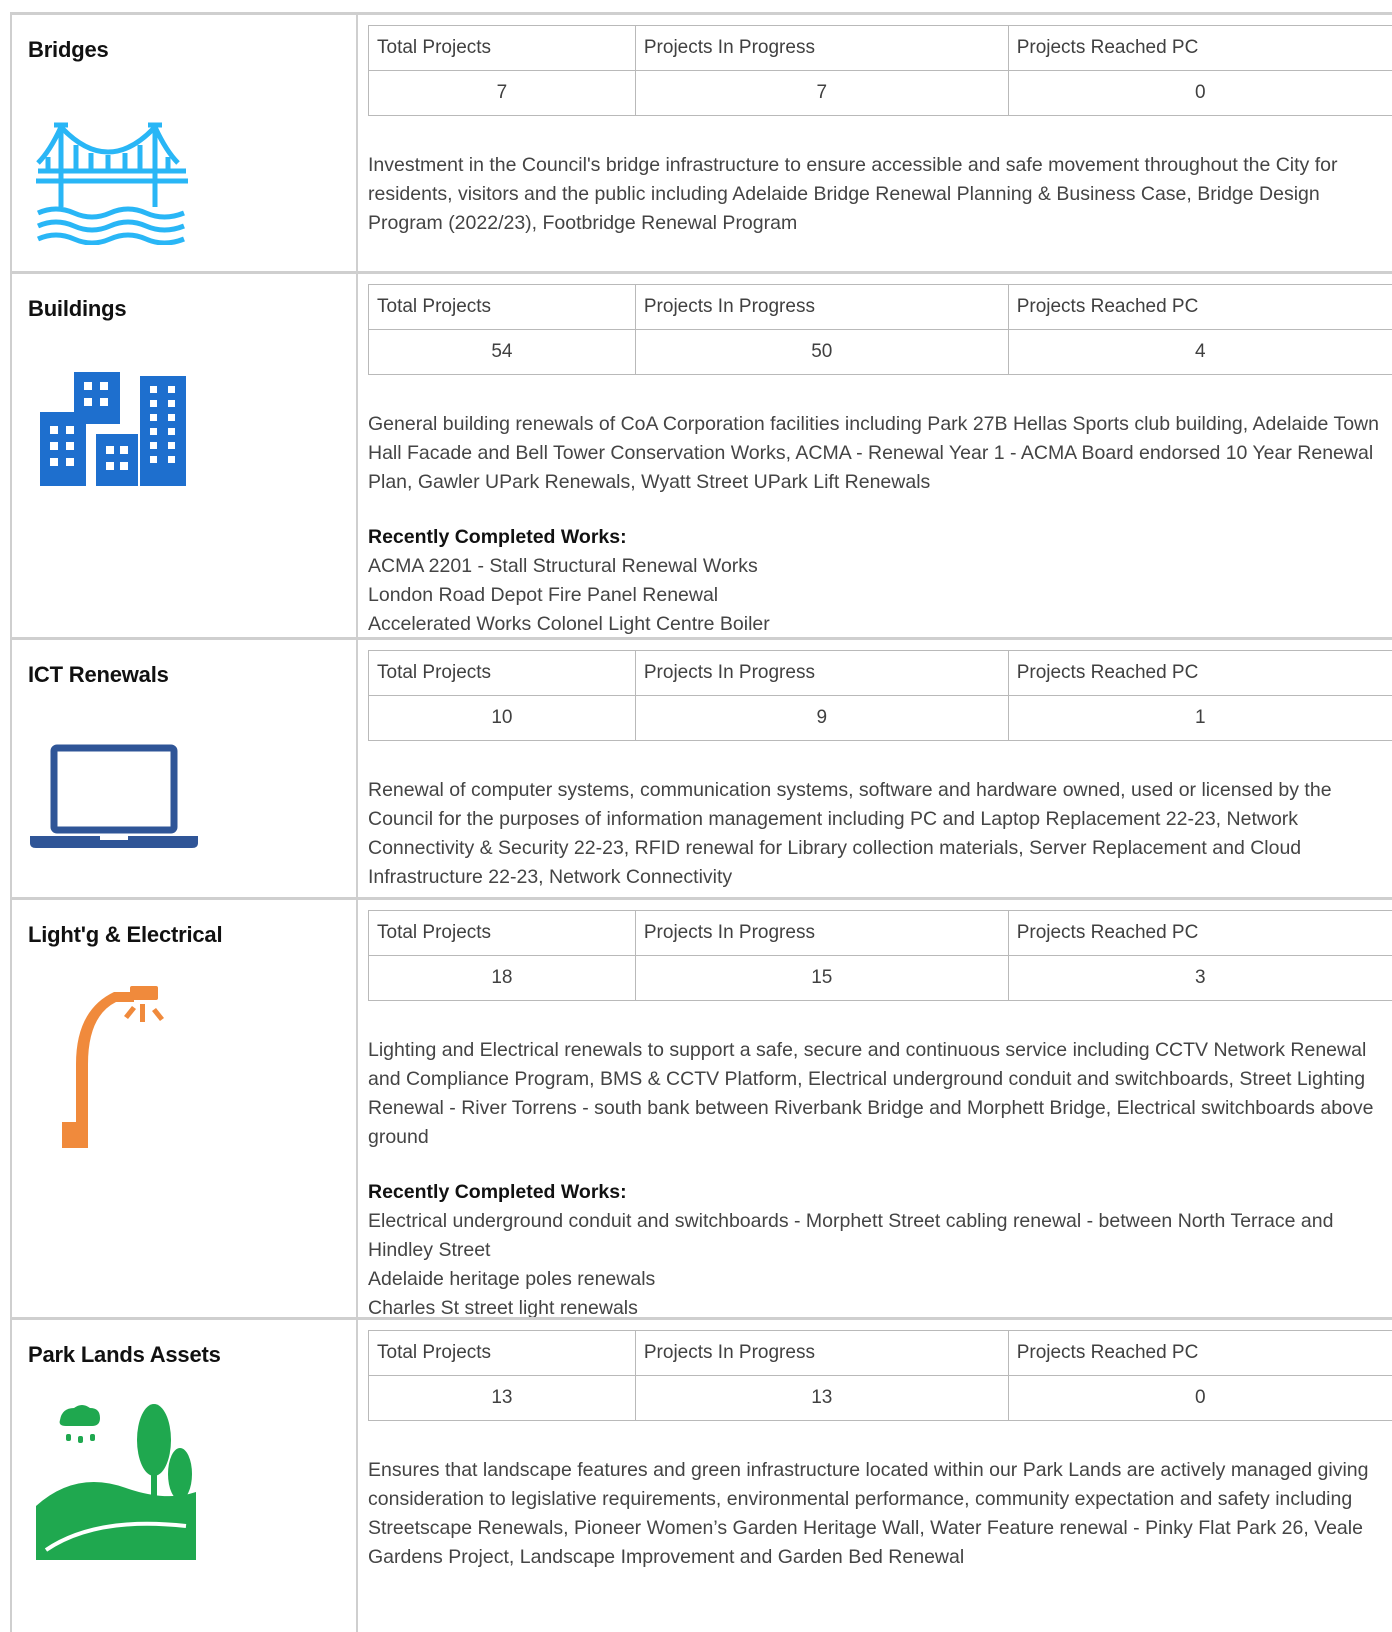  Describe the element at coordinates (1199, 352) in the screenshot. I see `value-projects-reached-pc: 4` at that location.